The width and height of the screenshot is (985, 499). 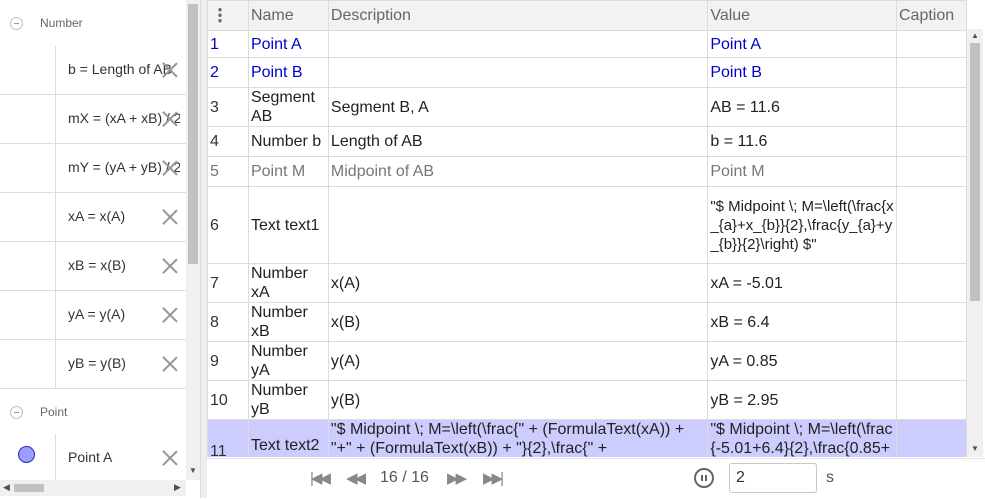 I want to click on table-row: 7 Number xA x(A) xA = -5.01, so click(x=587, y=283).